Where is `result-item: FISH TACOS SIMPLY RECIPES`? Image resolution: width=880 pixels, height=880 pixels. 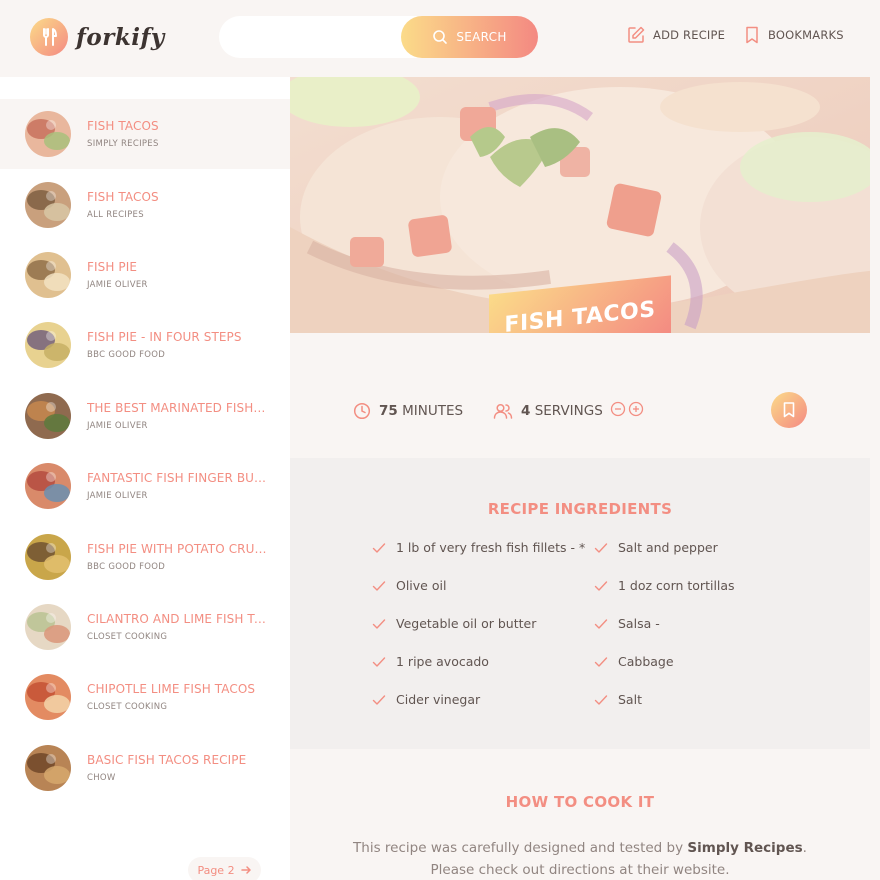 result-item: FISH TACOS SIMPLY RECIPES is located at coordinates (145, 134).